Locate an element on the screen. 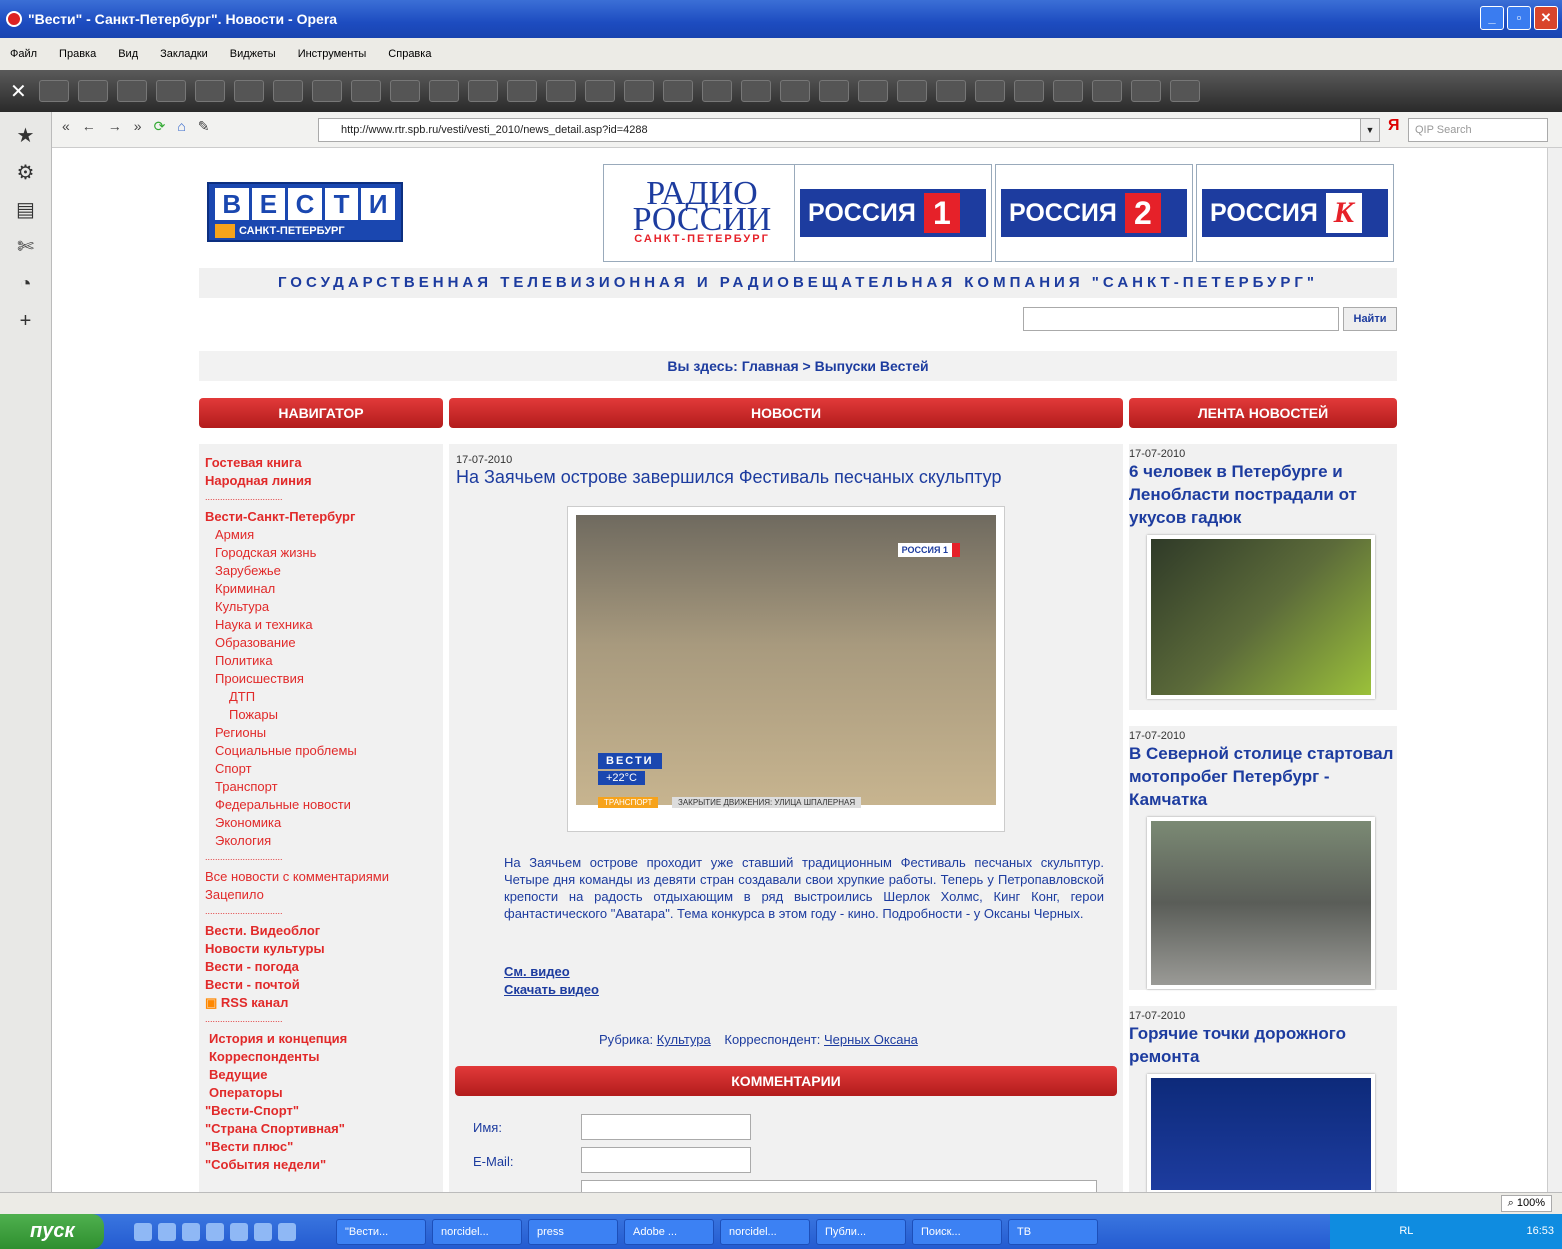 The height and width of the screenshot is (1249, 1562). feed-title: Горячие точки дорожного ремонта is located at coordinates (1263, 1045).